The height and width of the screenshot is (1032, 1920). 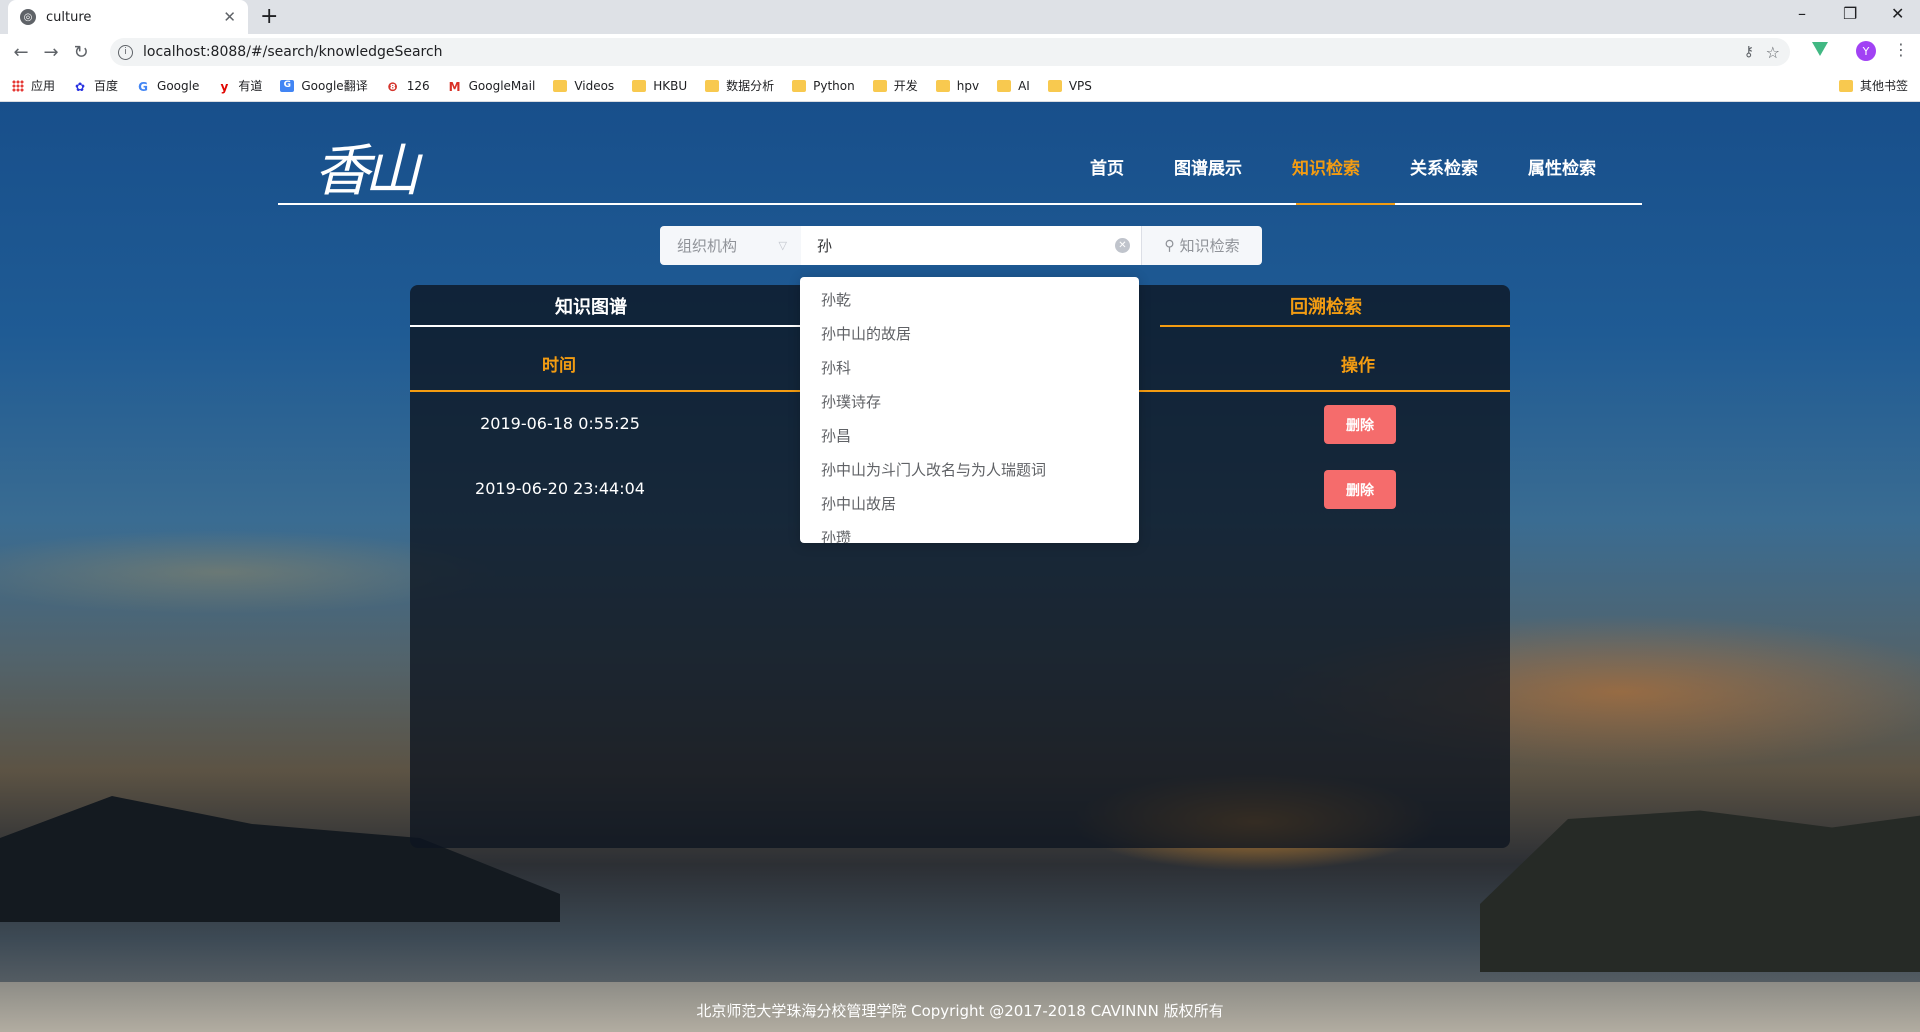 I want to click on browser-tabbar: ◎ culture ✕ + – ❐ ✕, so click(x=960, y=17).